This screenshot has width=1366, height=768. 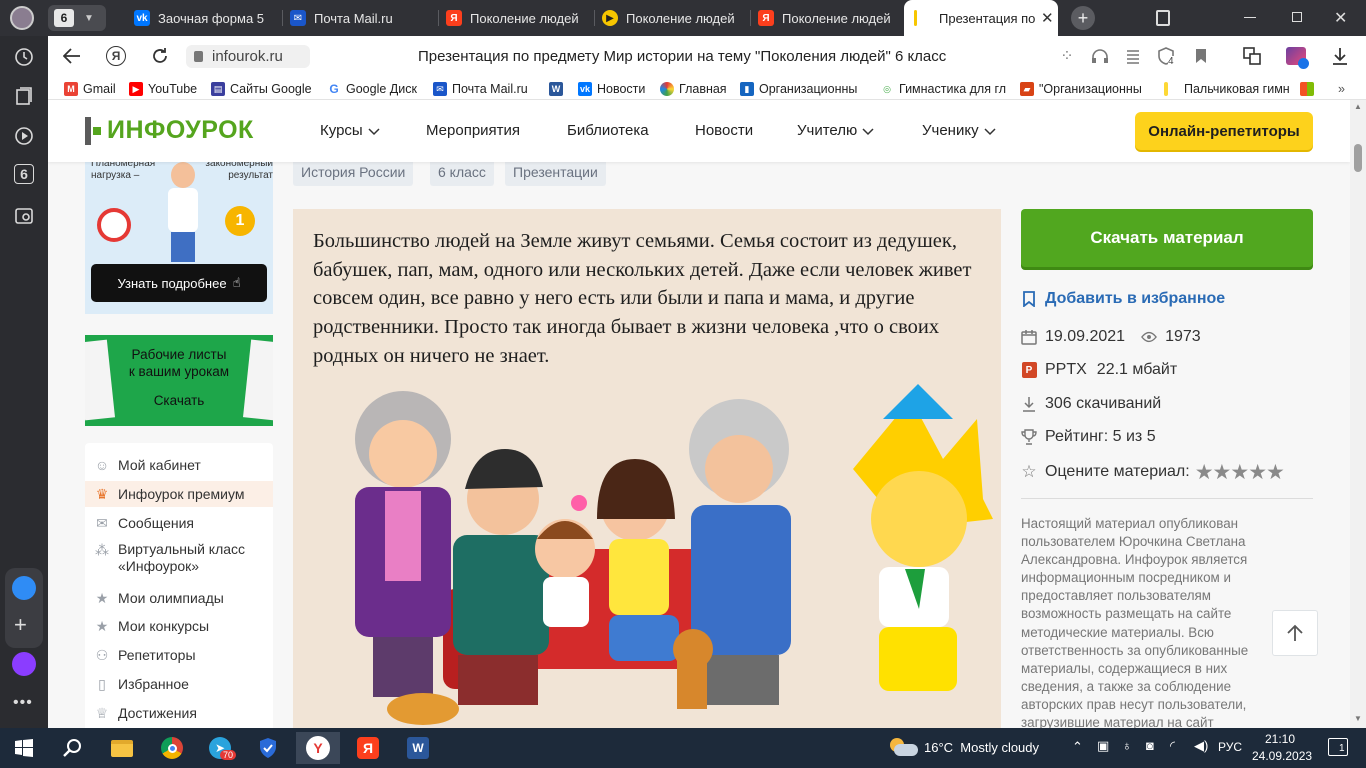 What do you see at coordinates (944, 89) in the screenshot?
I see `bookmark-gym: ◎ Гимнастика для гл` at bounding box center [944, 89].